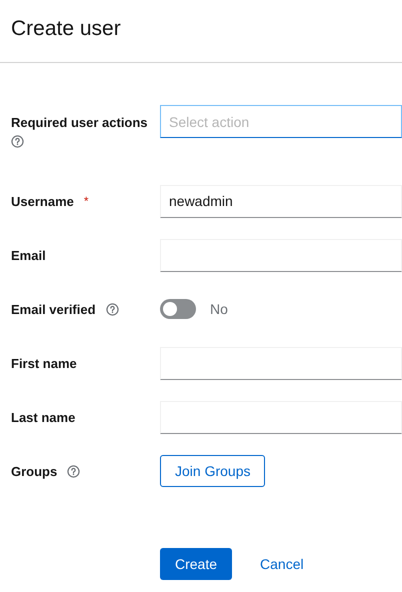  Describe the element at coordinates (219, 309) in the screenshot. I see `toggle-label: No` at that location.